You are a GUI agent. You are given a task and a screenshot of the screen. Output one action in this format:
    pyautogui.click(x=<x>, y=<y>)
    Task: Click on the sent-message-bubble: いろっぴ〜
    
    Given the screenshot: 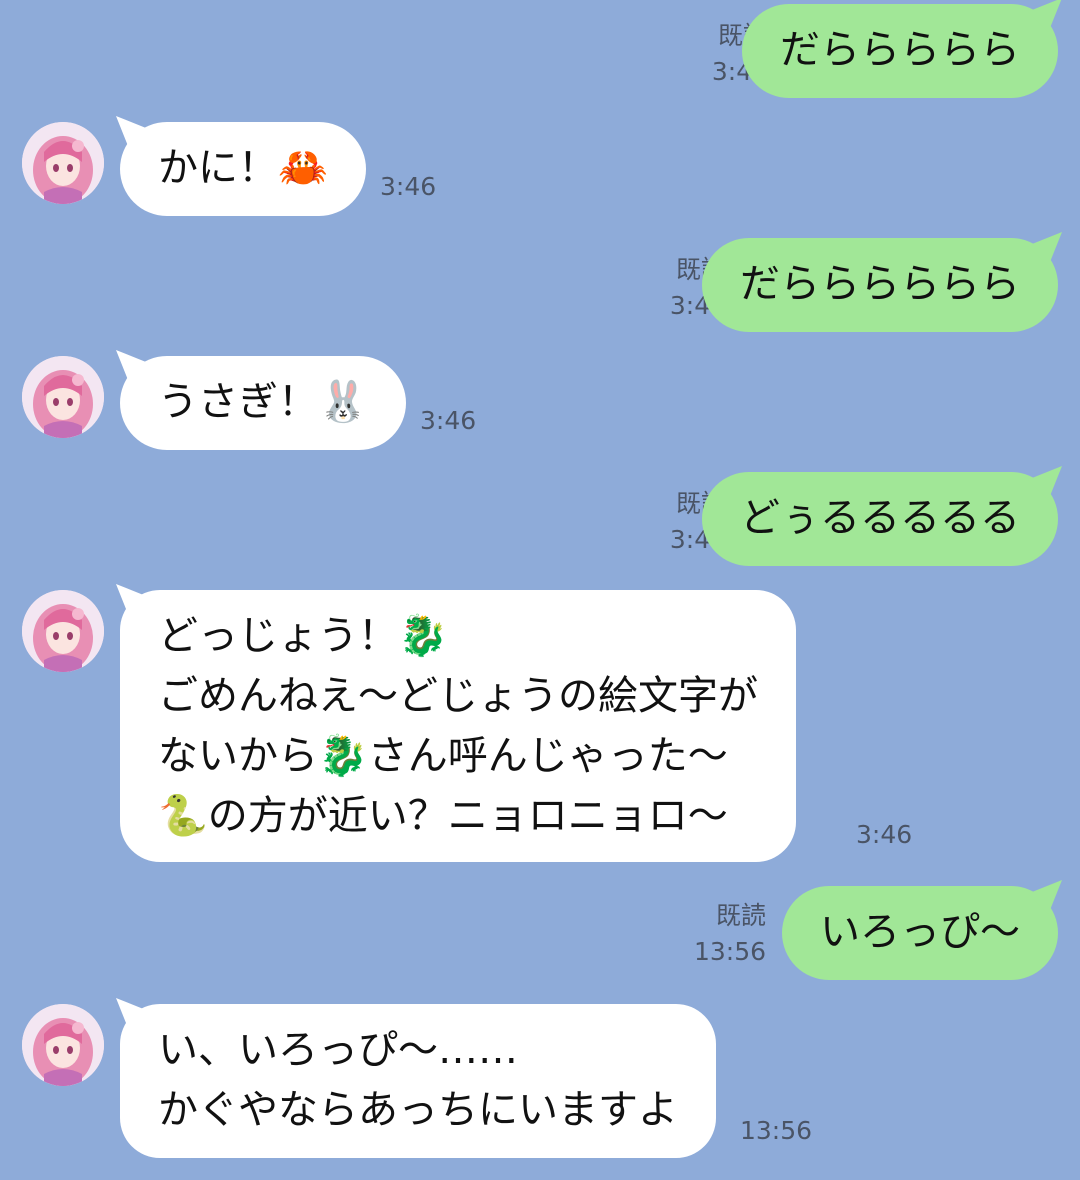 What is the action you would take?
    pyautogui.click(x=920, y=933)
    